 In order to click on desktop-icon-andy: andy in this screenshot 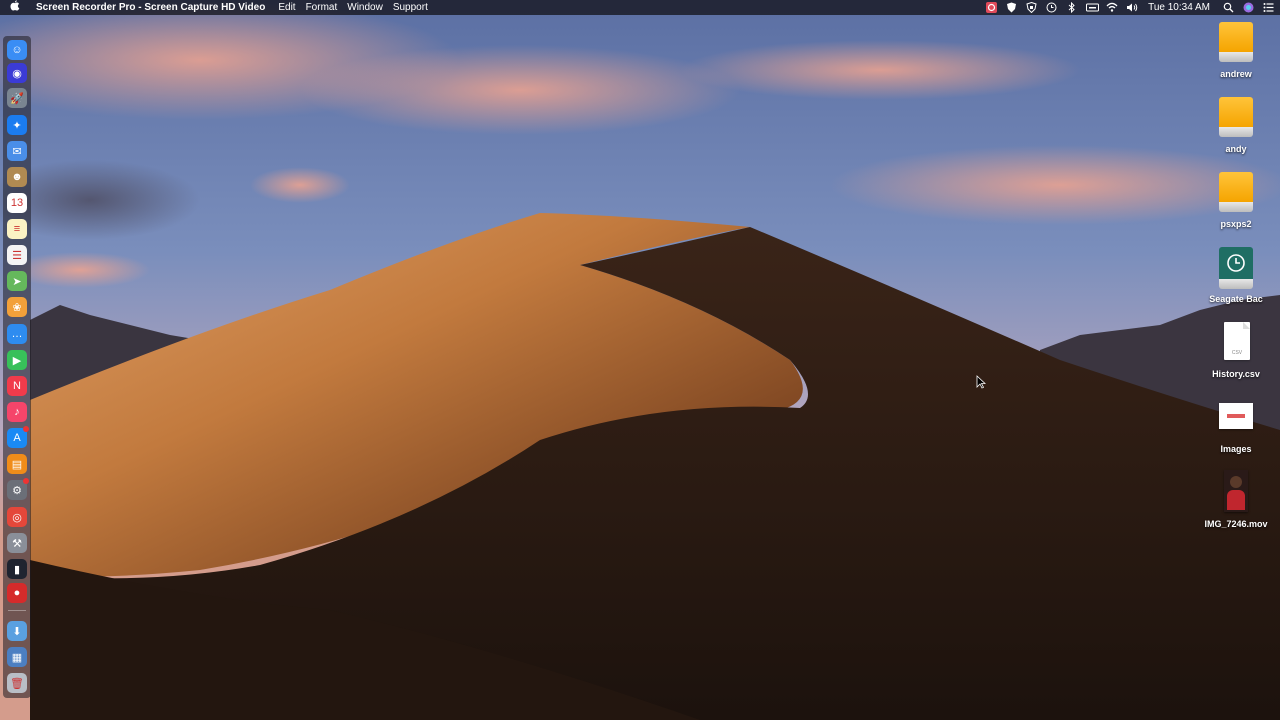, I will do `click(1236, 124)`.